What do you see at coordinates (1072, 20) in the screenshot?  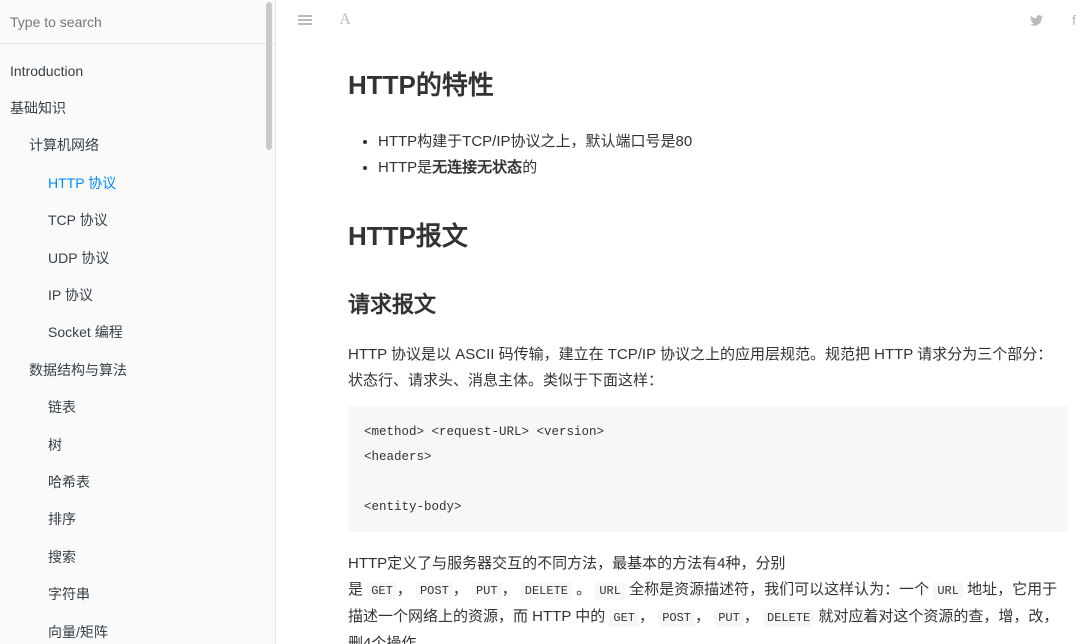 I see `facebook-icon: f` at bounding box center [1072, 20].